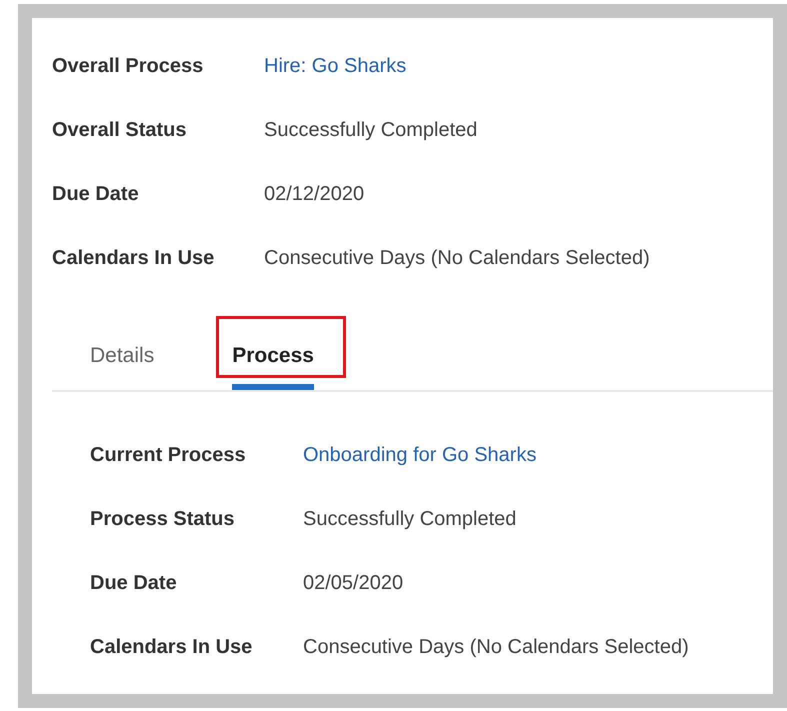 This screenshot has width=787, height=711. I want to click on field-label: Overall Status, so click(120, 130).